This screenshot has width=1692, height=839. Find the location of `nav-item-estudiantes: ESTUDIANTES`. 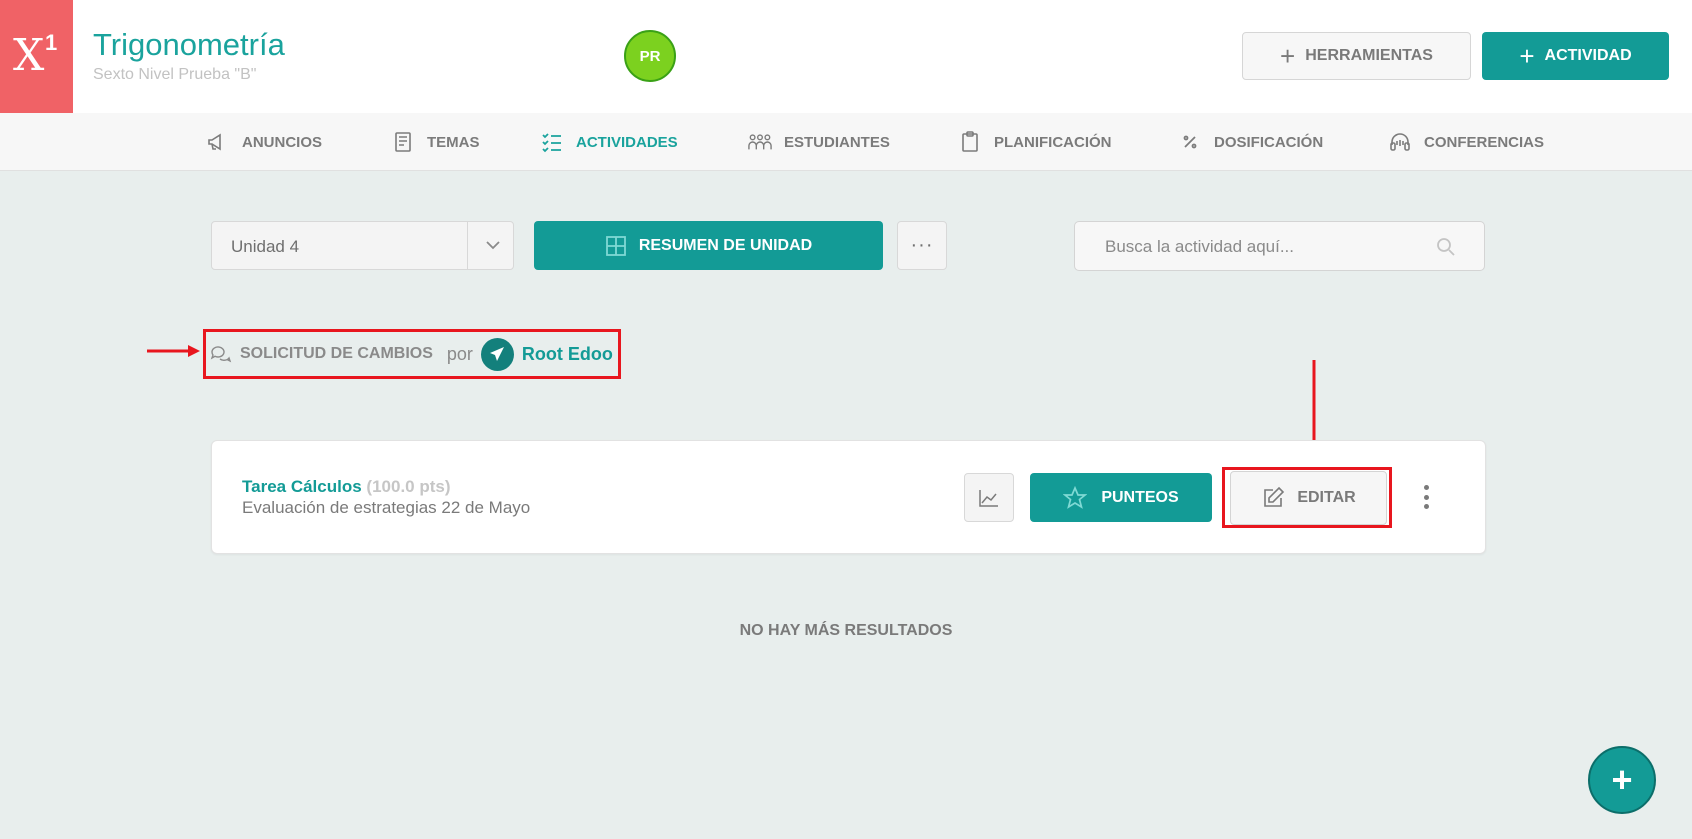

nav-item-estudiantes: ESTUDIANTES is located at coordinates (819, 142).